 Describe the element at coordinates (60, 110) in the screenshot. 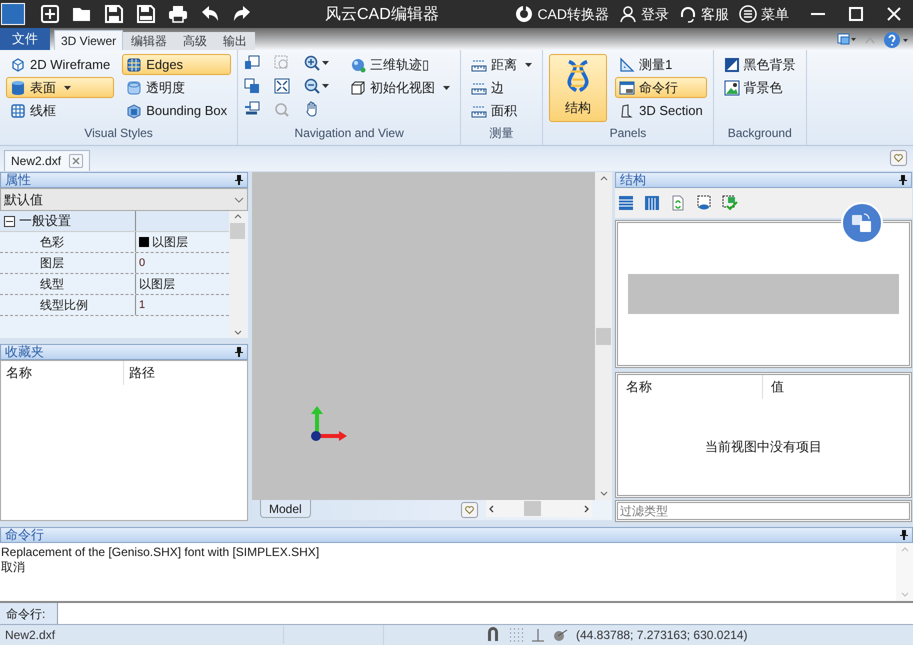

I see `ribbon-button: 线框` at that location.